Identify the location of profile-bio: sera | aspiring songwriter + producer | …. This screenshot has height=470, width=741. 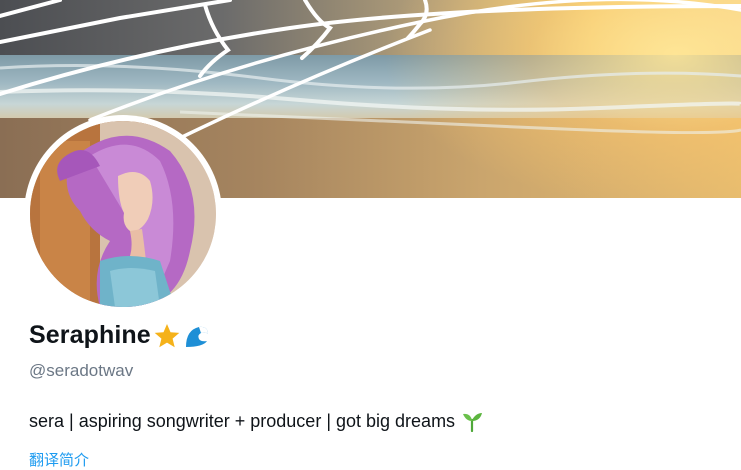
(256, 421).